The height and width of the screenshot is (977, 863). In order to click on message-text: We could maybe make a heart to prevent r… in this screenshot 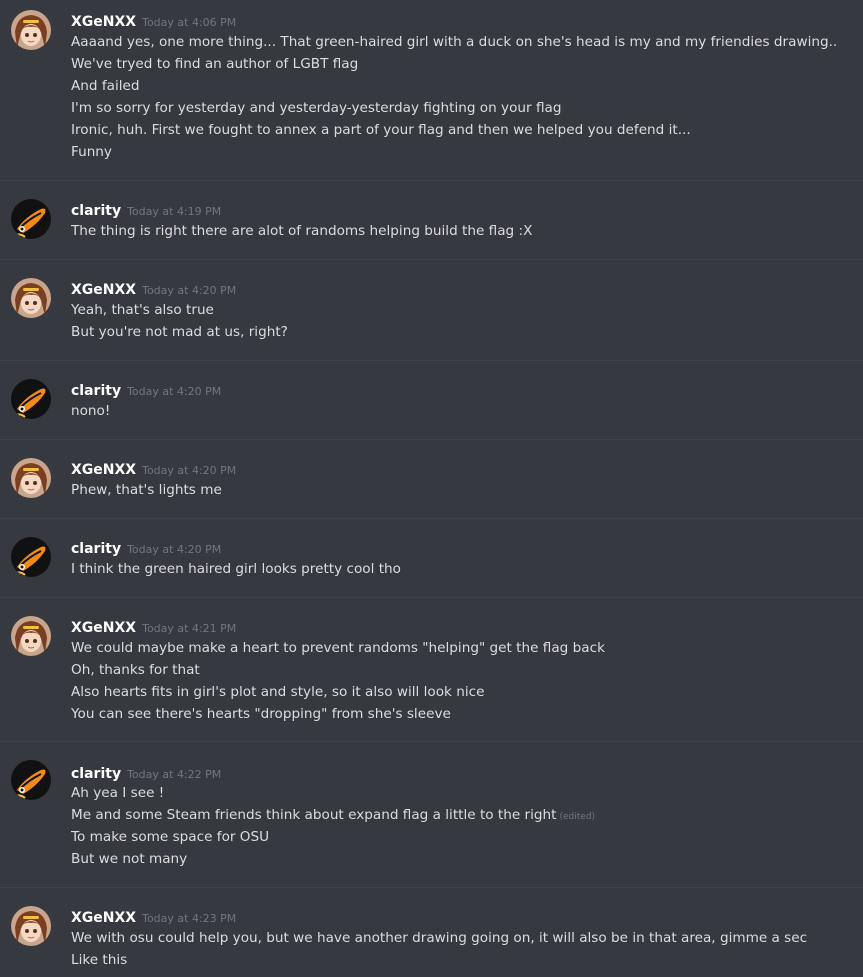, I will do `click(338, 648)`.